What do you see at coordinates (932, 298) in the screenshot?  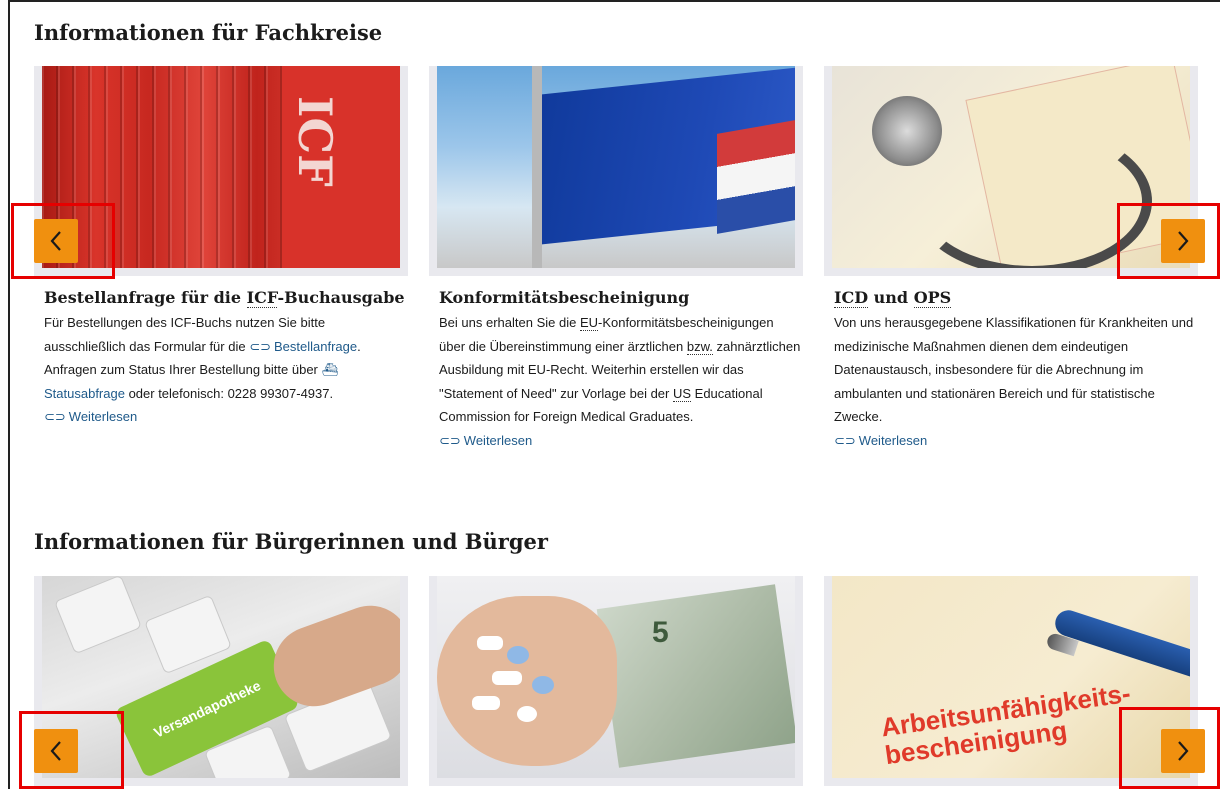 I see `abbr-ops: OPS` at bounding box center [932, 298].